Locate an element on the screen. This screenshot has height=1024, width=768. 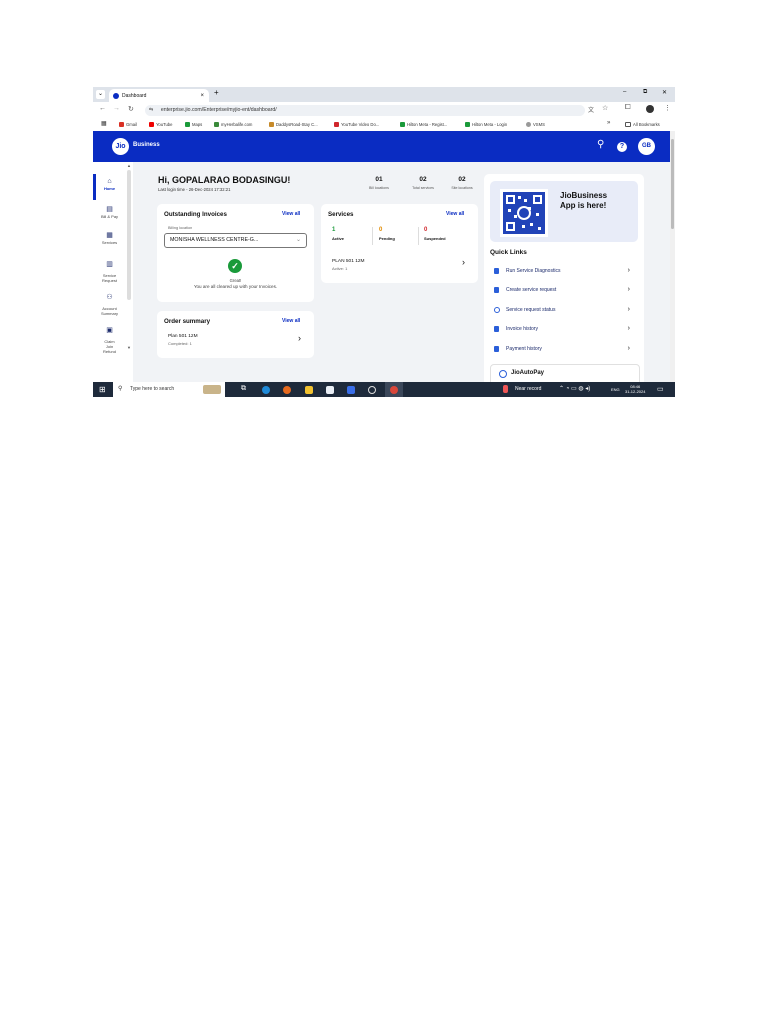
invoice-icon is located at coordinates (496, 329).